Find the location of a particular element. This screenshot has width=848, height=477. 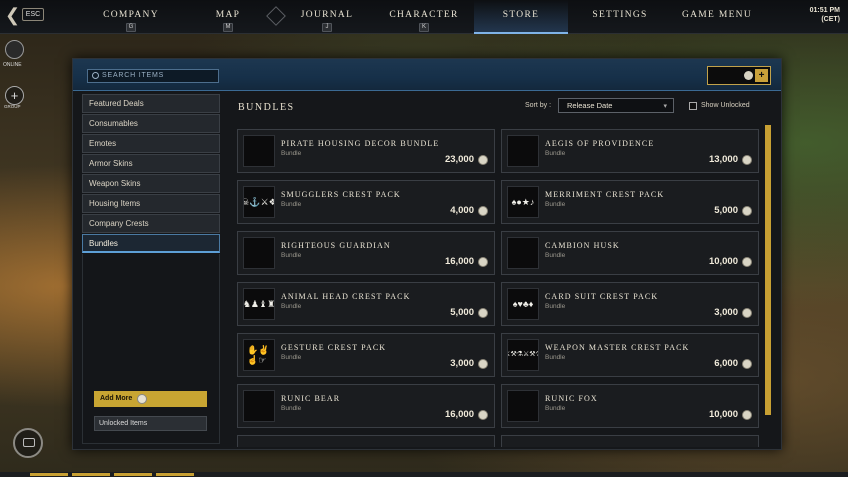

bundle-card: ♠♥♣♦ CARD SUIT CREST PACK Bundle 3,000 is located at coordinates (630, 304).